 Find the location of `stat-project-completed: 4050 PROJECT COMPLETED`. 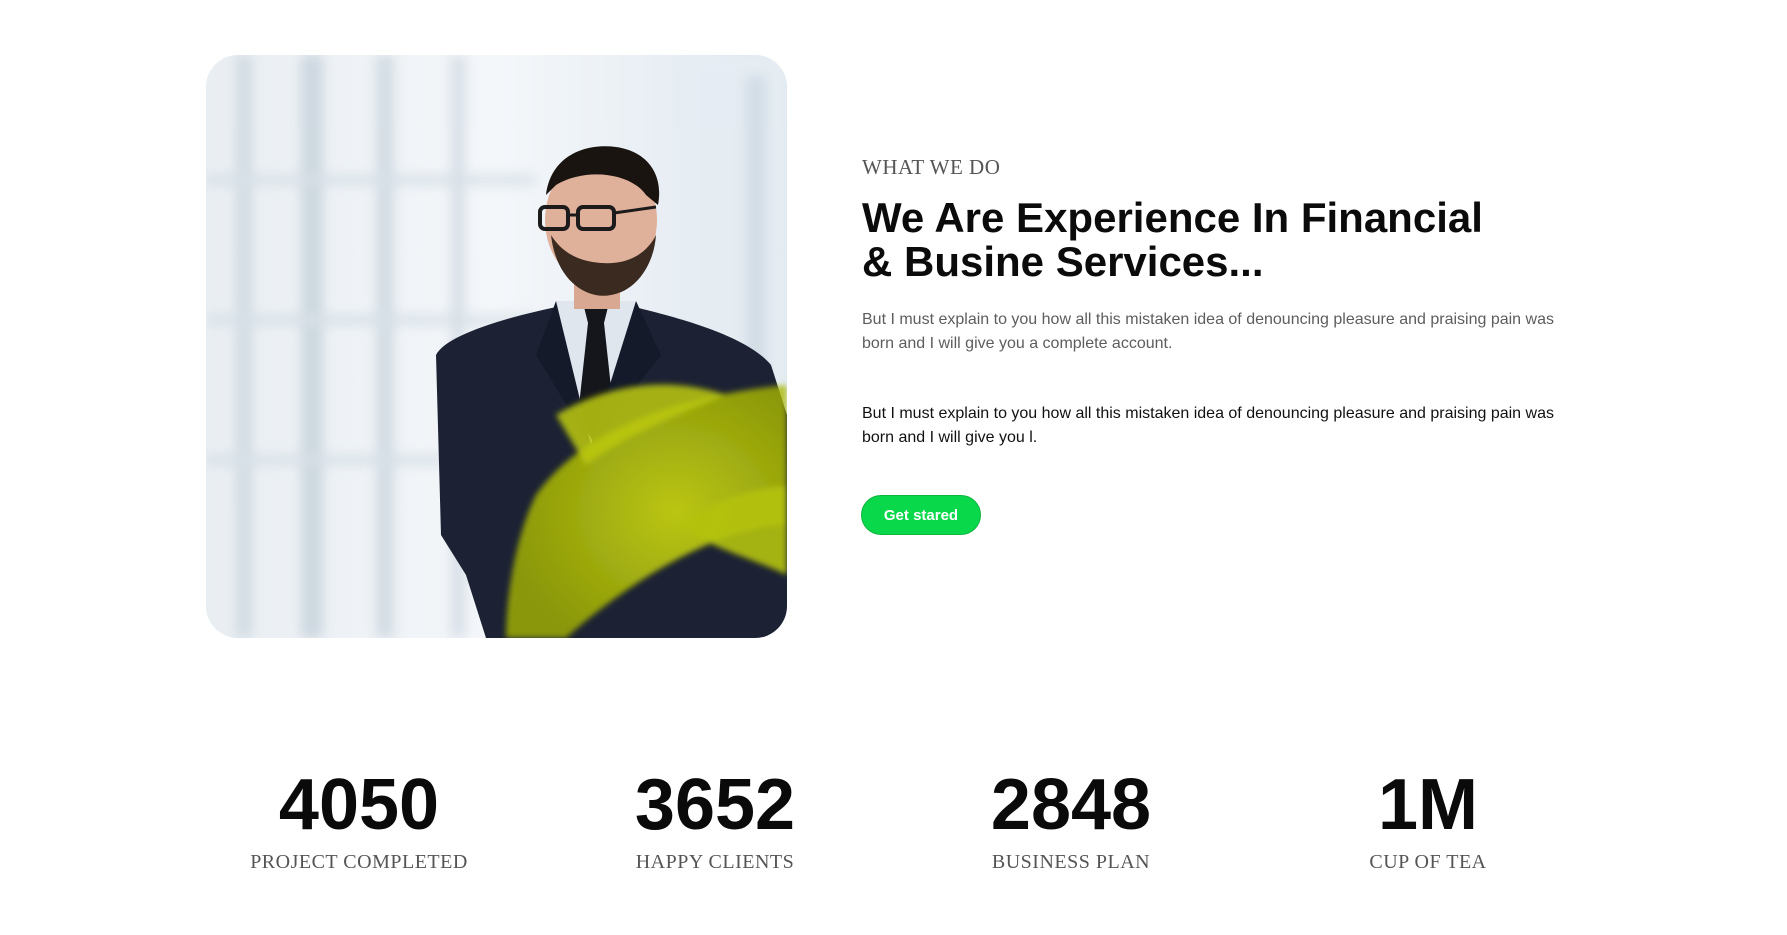

stat-project-completed: 4050 PROJECT COMPLETED is located at coordinates (359, 820).